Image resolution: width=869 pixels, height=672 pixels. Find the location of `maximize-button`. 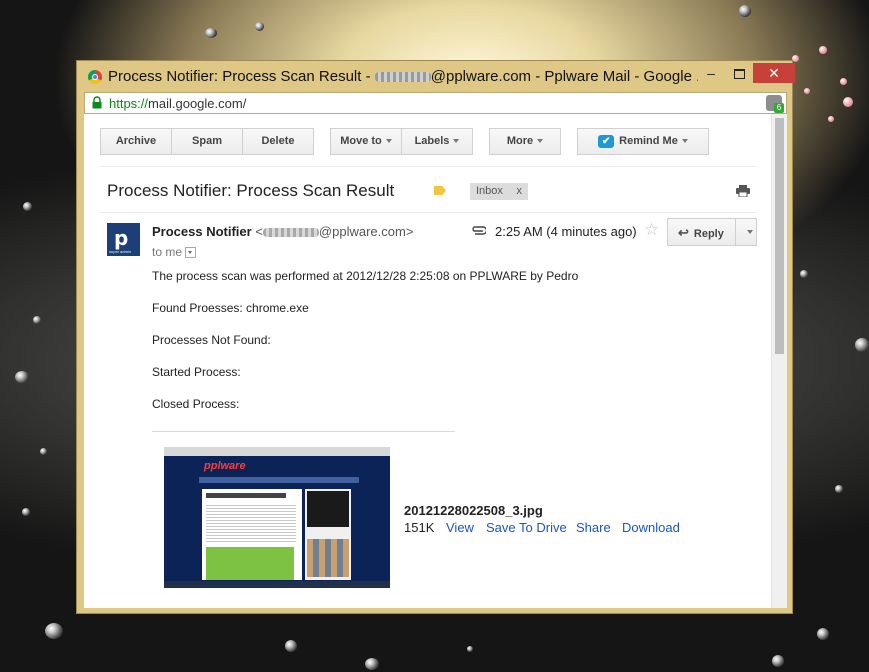

maximize-button is located at coordinates (739, 73).